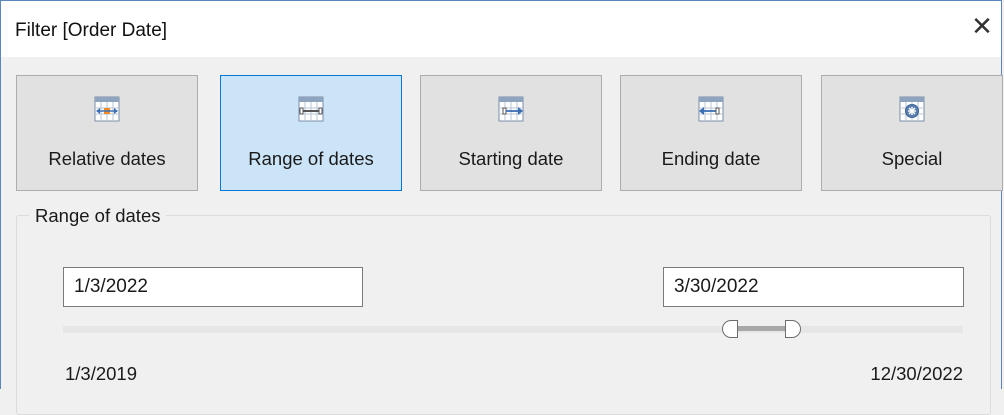 The height and width of the screenshot is (415, 1004). Describe the element at coordinates (107, 109) in the screenshot. I see `relative-dates-icon` at that location.